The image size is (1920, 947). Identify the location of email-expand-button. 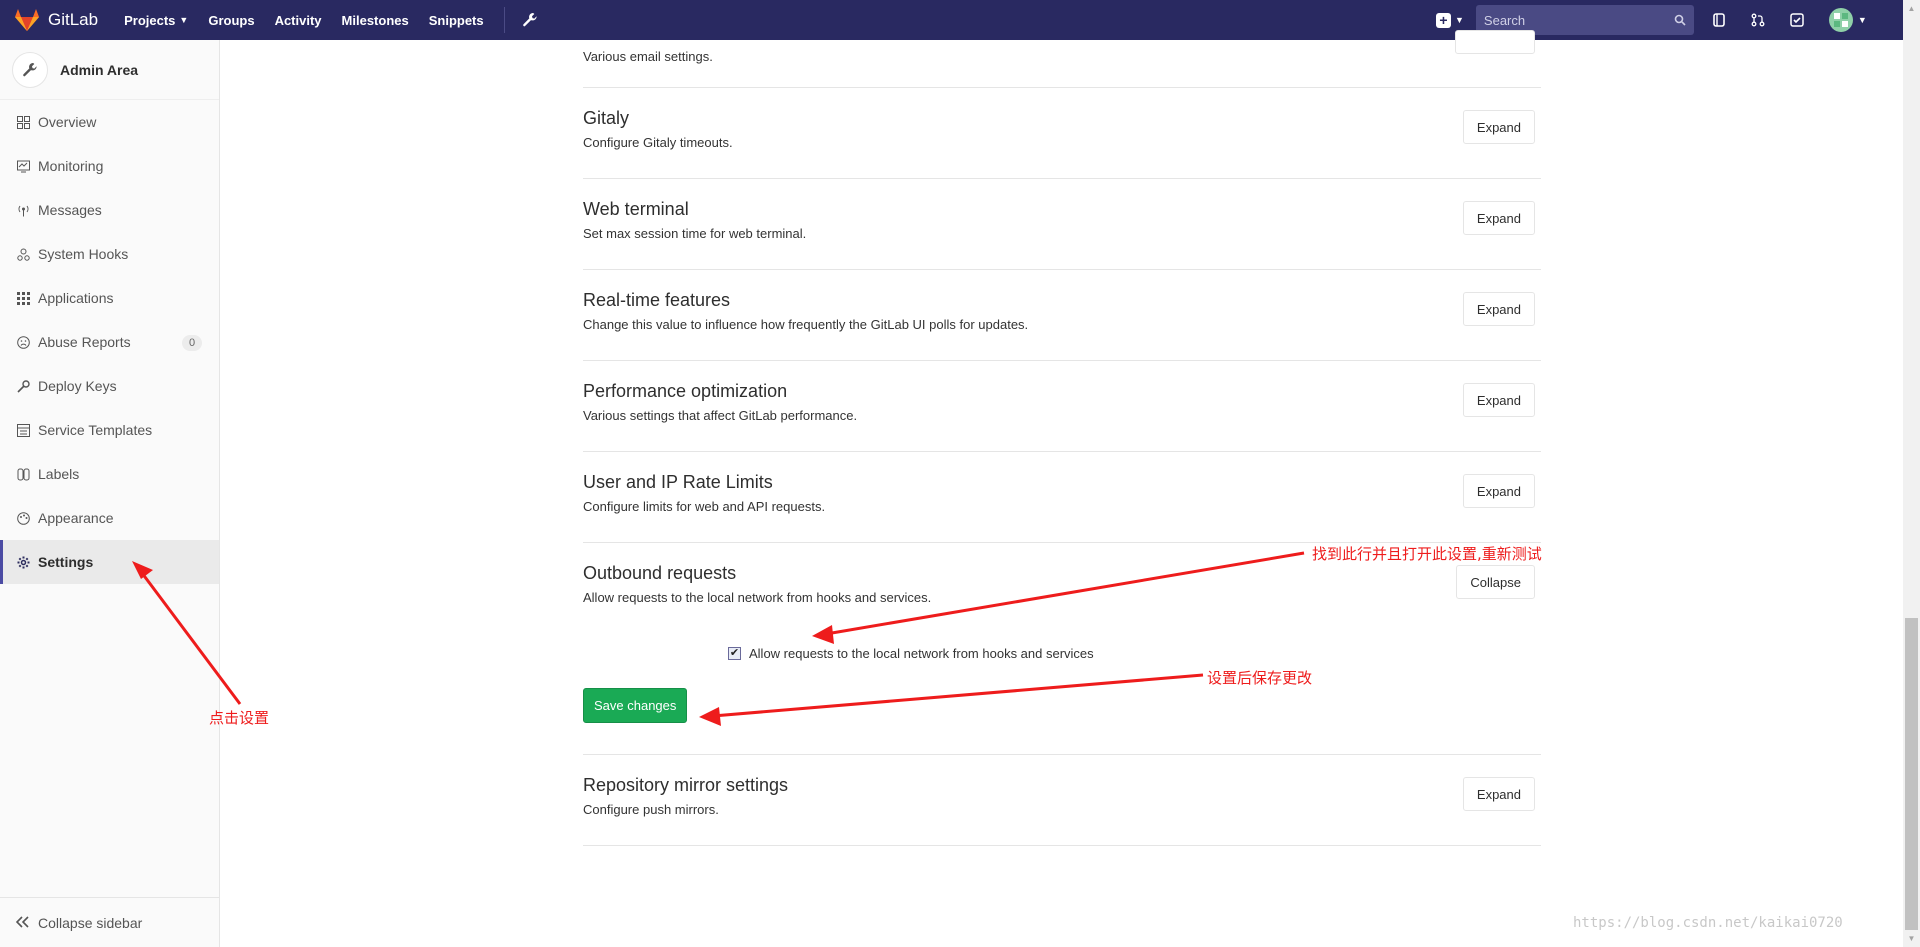
(1495, 42).